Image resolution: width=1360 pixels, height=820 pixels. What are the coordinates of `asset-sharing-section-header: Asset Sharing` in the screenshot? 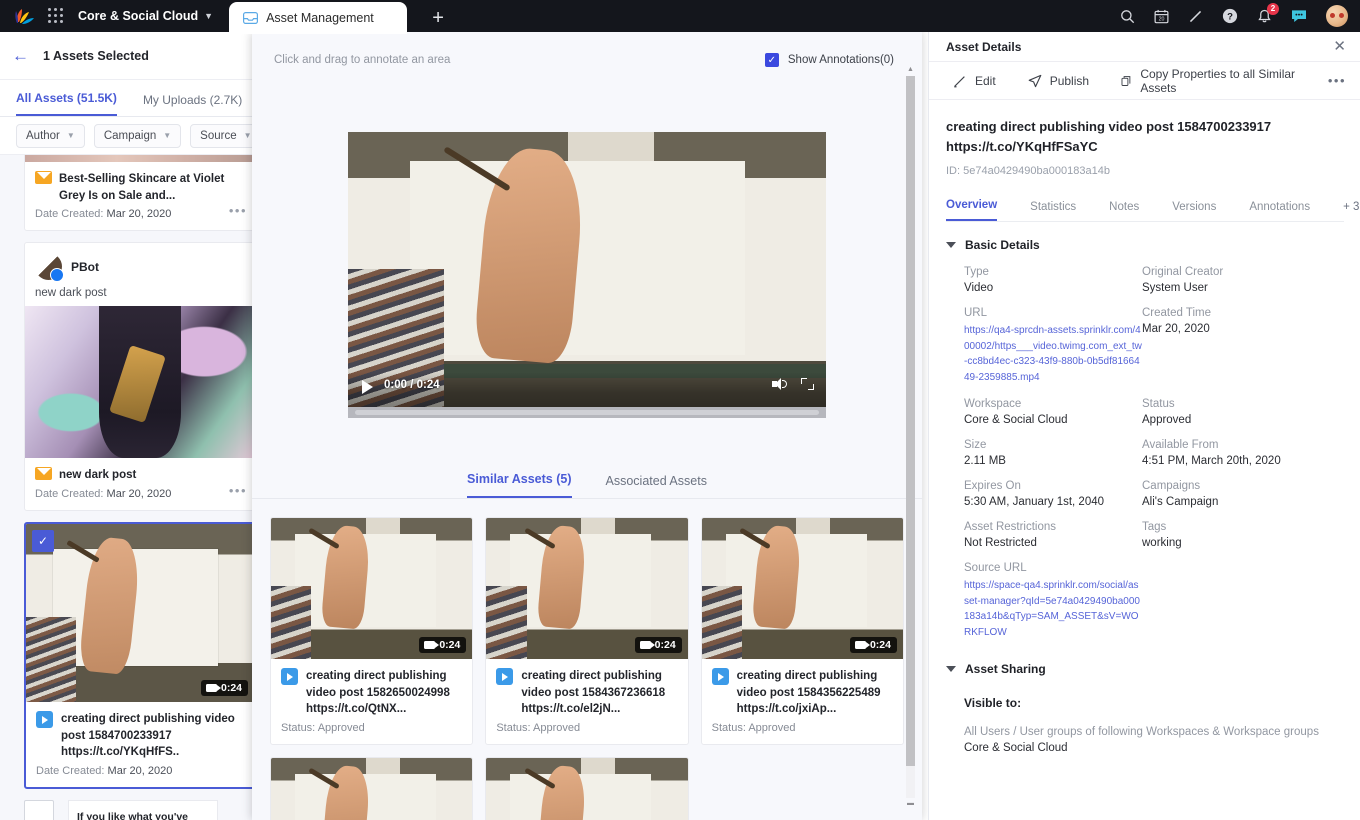 It's located at (1145, 669).